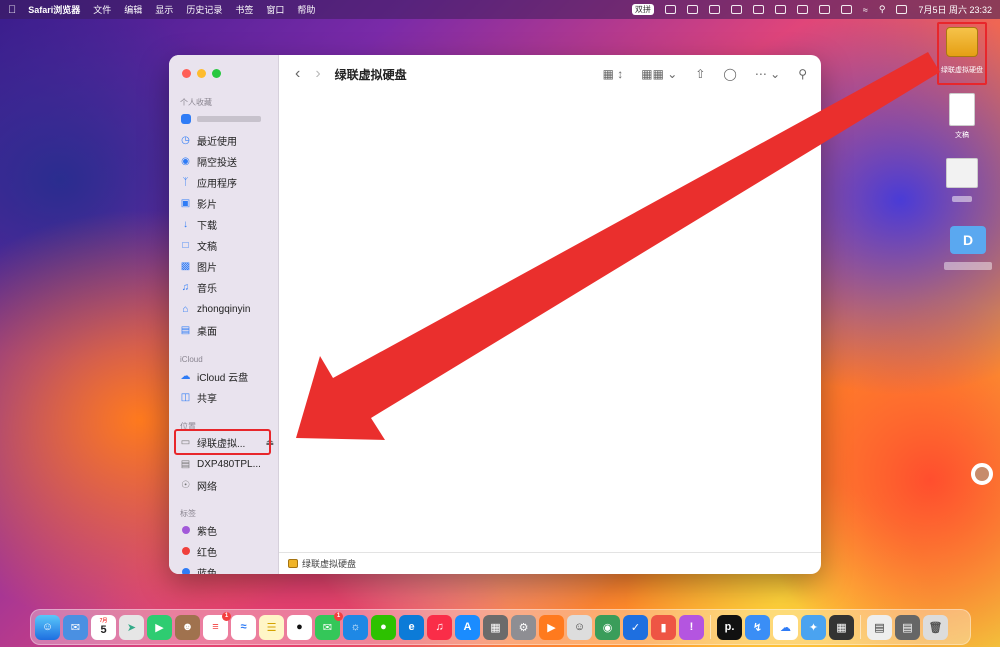 Image resolution: width=1000 pixels, height=647 pixels. What do you see at coordinates (217, 625) in the screenshot?
I see `dock-reminders-icon: ≡ 1` at bounding box center [217, 625].